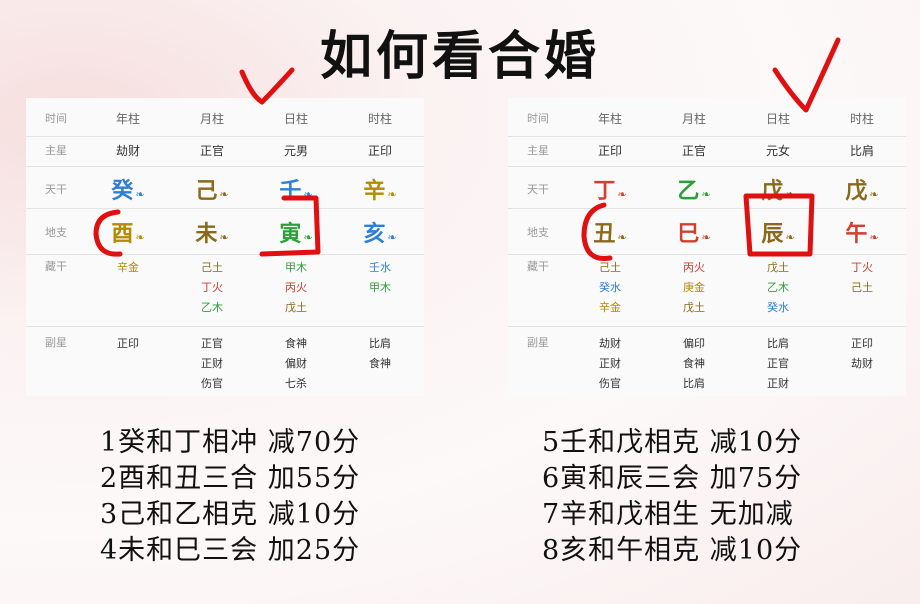 The image size is (920, 604). Describe the element at coordinates (856, 191) in the screenshot. I see `stem-char: 戊` at that location.